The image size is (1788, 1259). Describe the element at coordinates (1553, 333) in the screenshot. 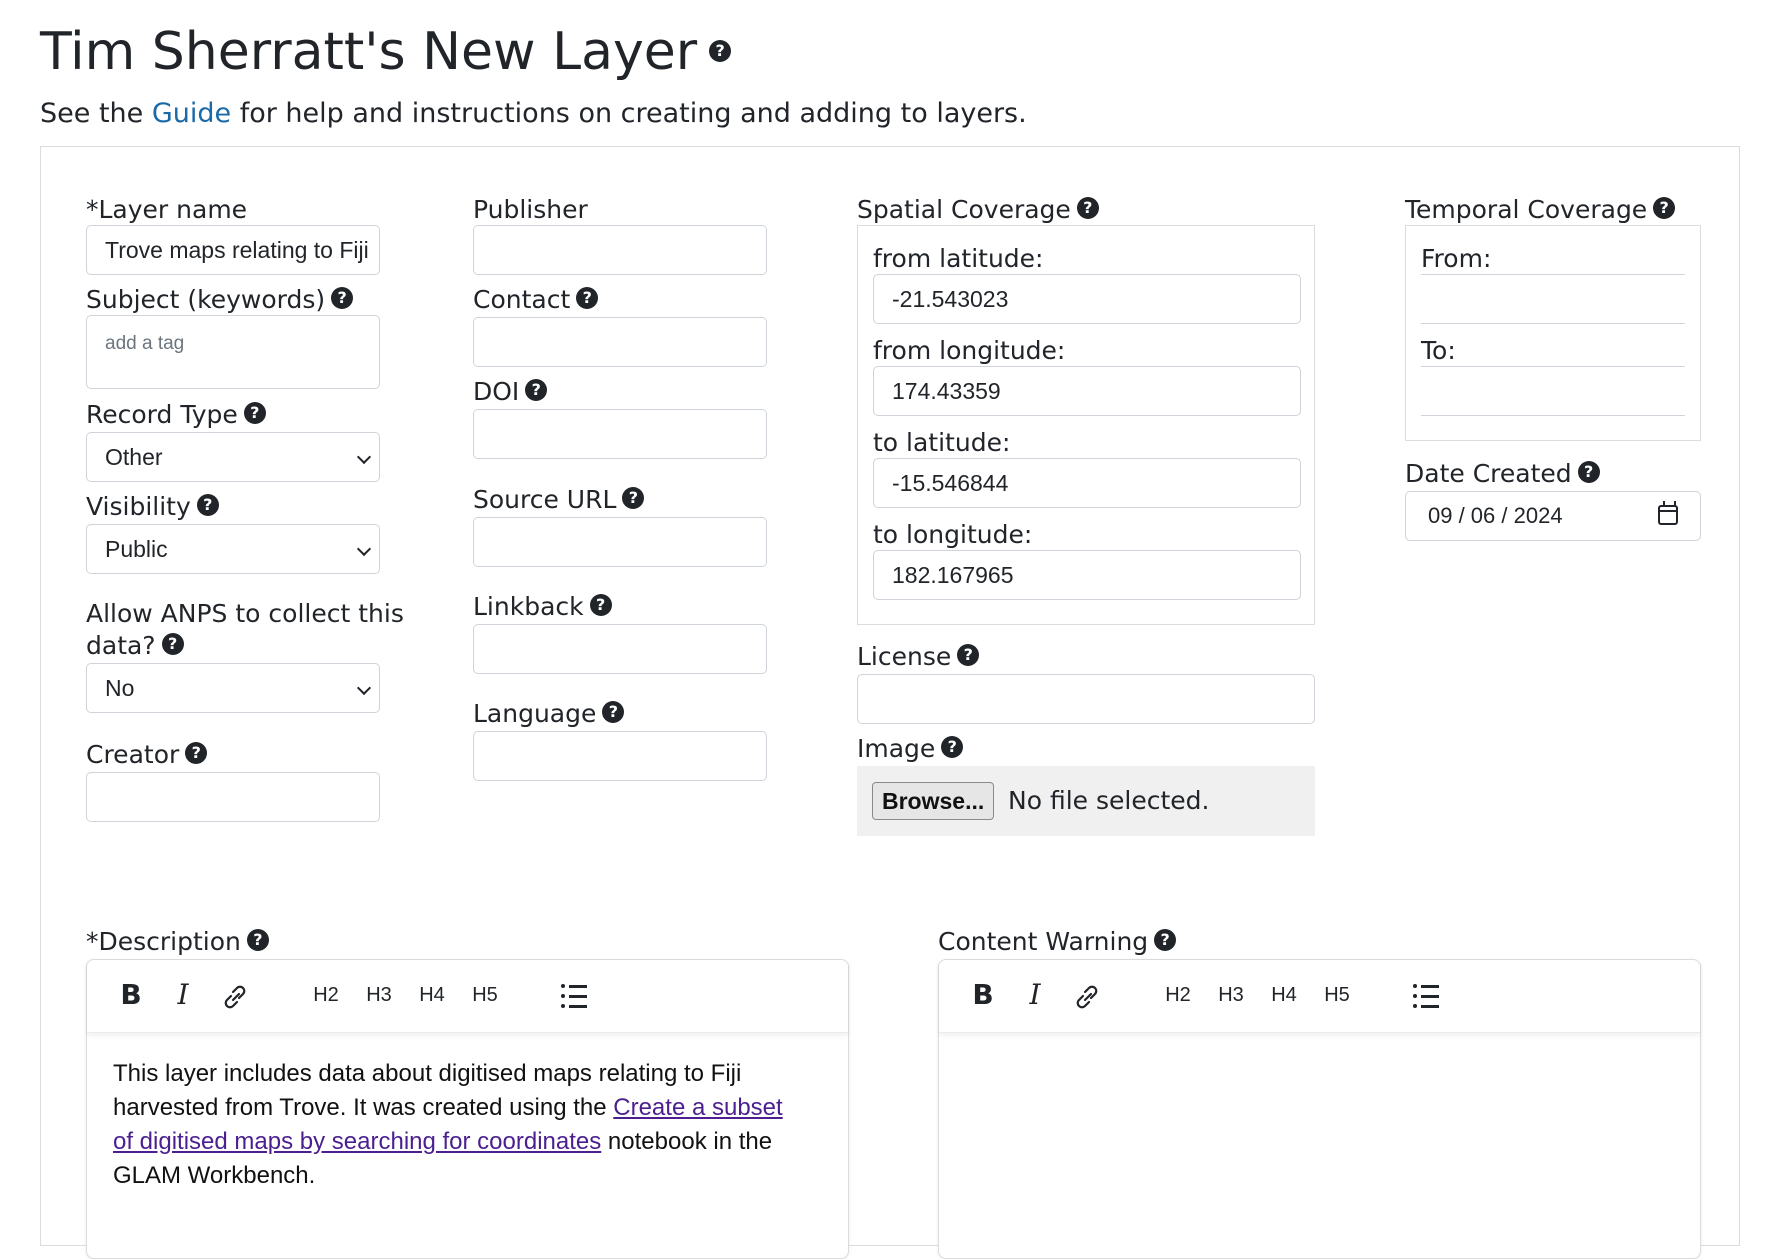

I see `temporal-coverage-box: From: To:` at that location.